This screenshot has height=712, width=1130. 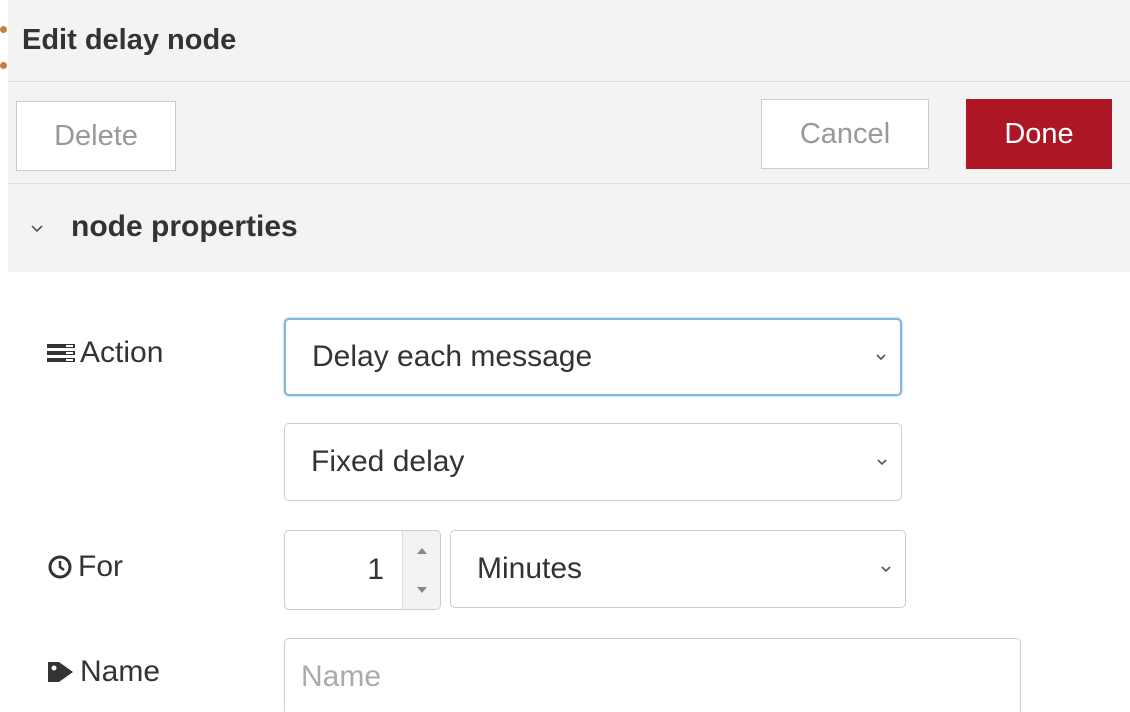 I want to click on delay-amount-value: 1, so click(x=375, y=569).